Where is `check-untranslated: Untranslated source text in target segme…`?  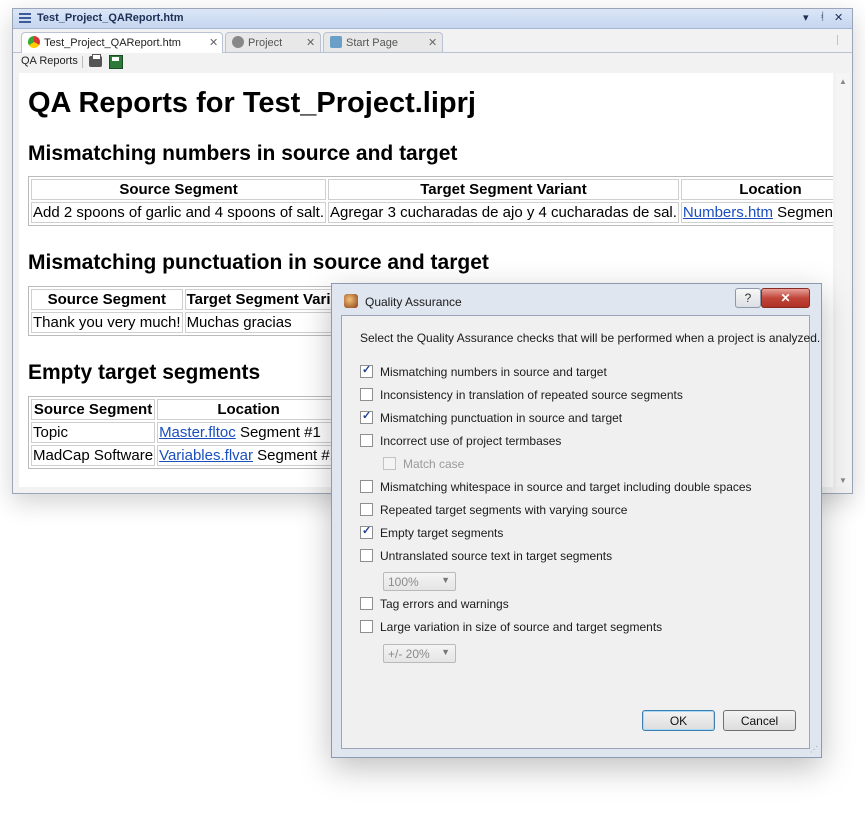
check-untranslated: Untranslated source text in target segme… is located at coordinates (486, 556).